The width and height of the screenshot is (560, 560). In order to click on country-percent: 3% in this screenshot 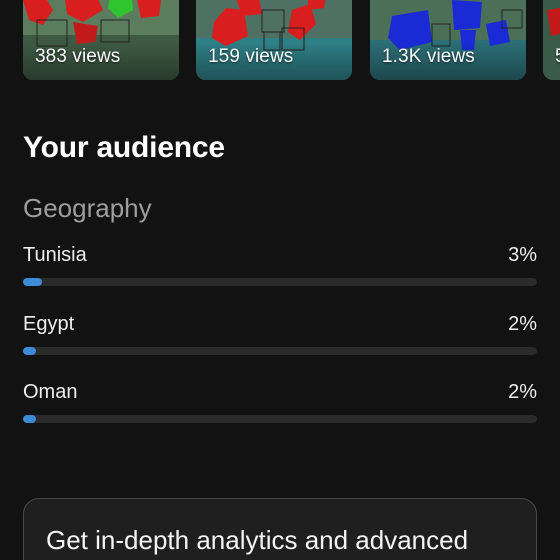, I will do `click(522, 255)`.